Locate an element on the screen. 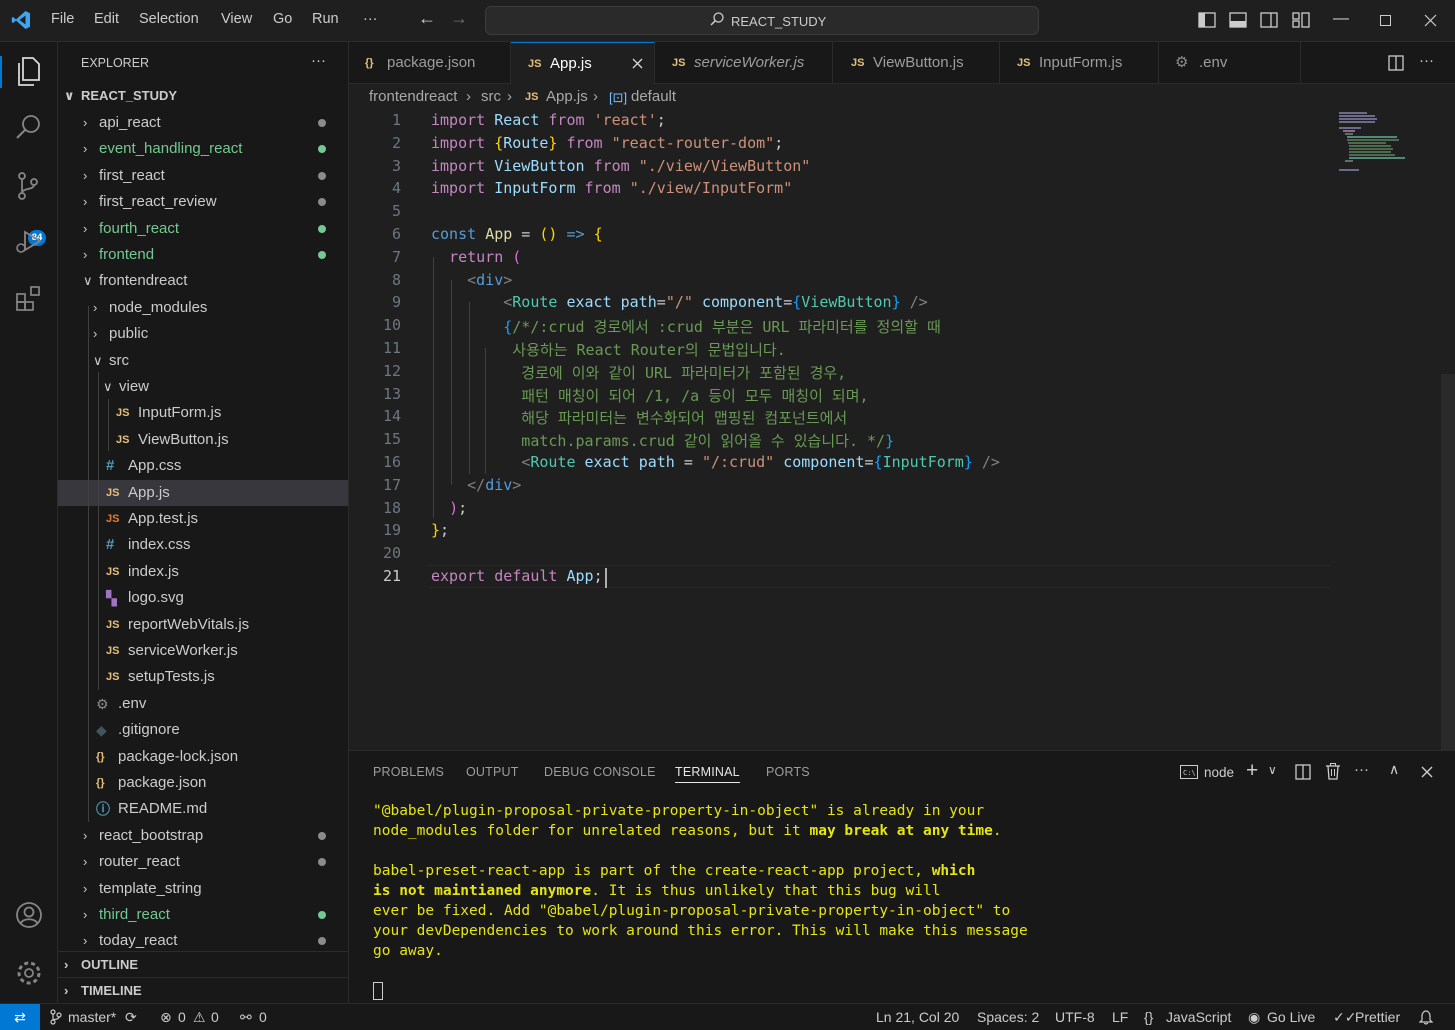 Image resolution: width=1455 pixels, height=1030 pixels. run-debug-icon is located at coordinates (29, 241).